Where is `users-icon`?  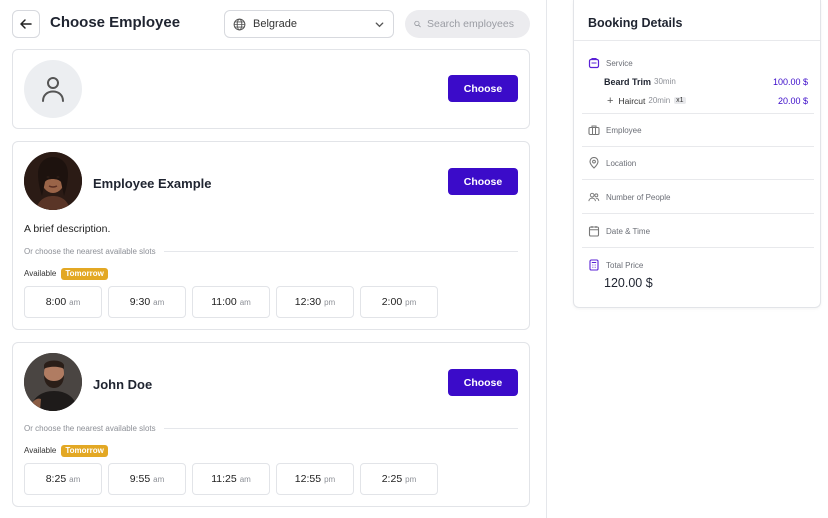
users-icon is located at coordinates (594, 197).